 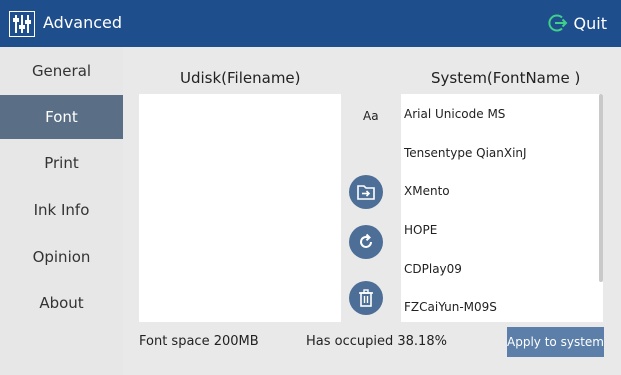 What do you see at coordinates (427, 191) in the screenshot?
I see `font-item-xmento: XMento` at bounding box center [427, 191].